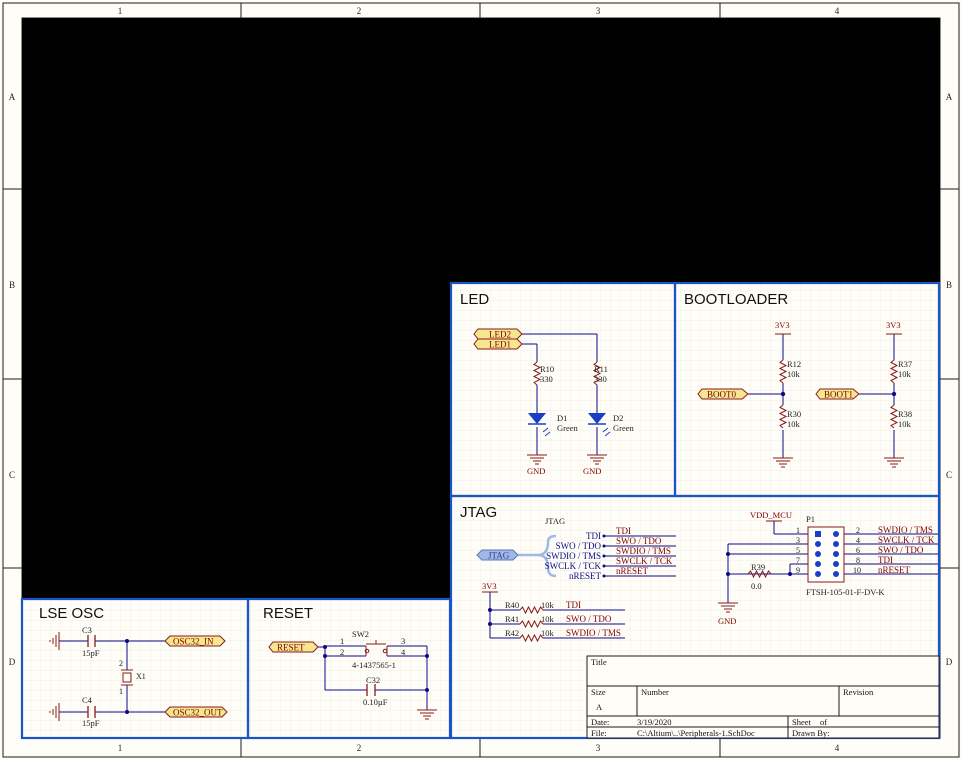 The height and width of the screenshot is (760, 962). I want to click on row-label-a-right: A, so click(949, 97).